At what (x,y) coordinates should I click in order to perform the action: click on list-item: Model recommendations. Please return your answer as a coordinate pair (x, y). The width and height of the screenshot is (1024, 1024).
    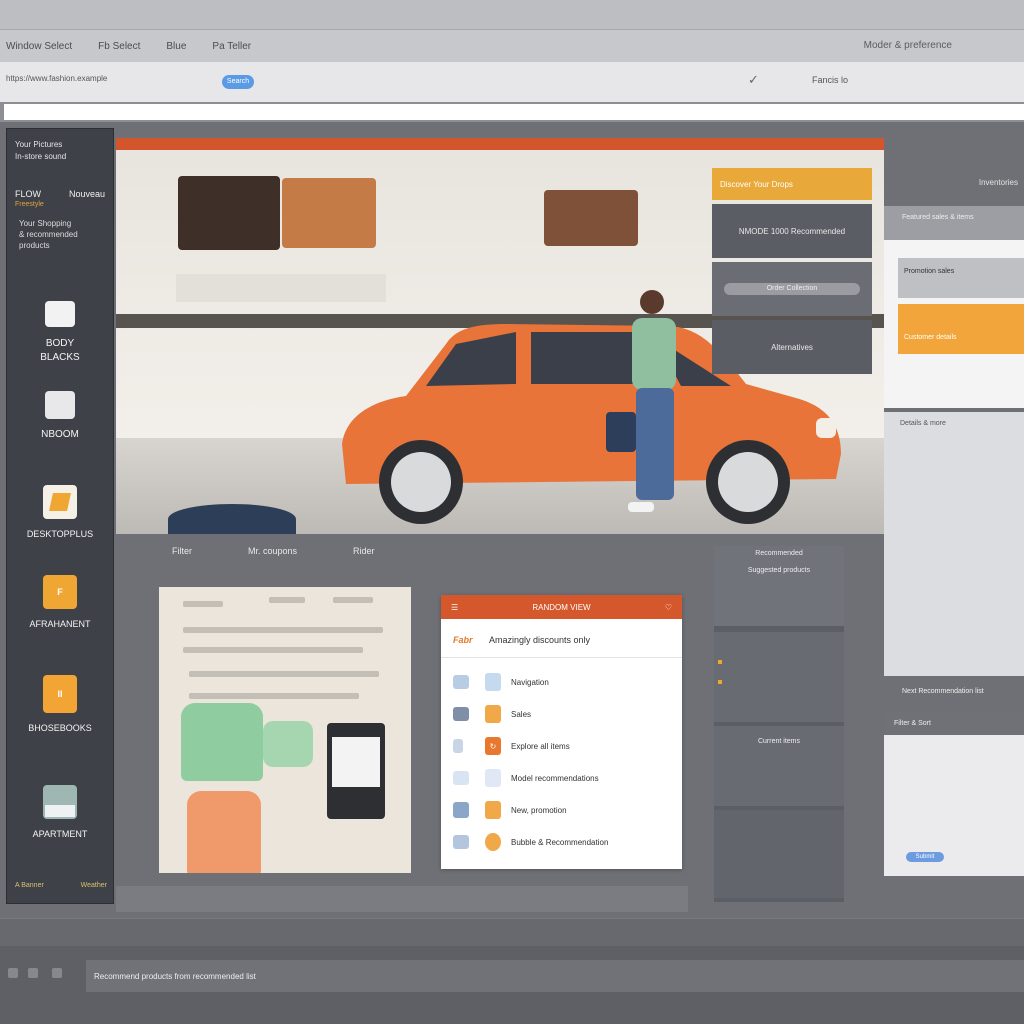
    Looking at the image, I should click on (561, 778).